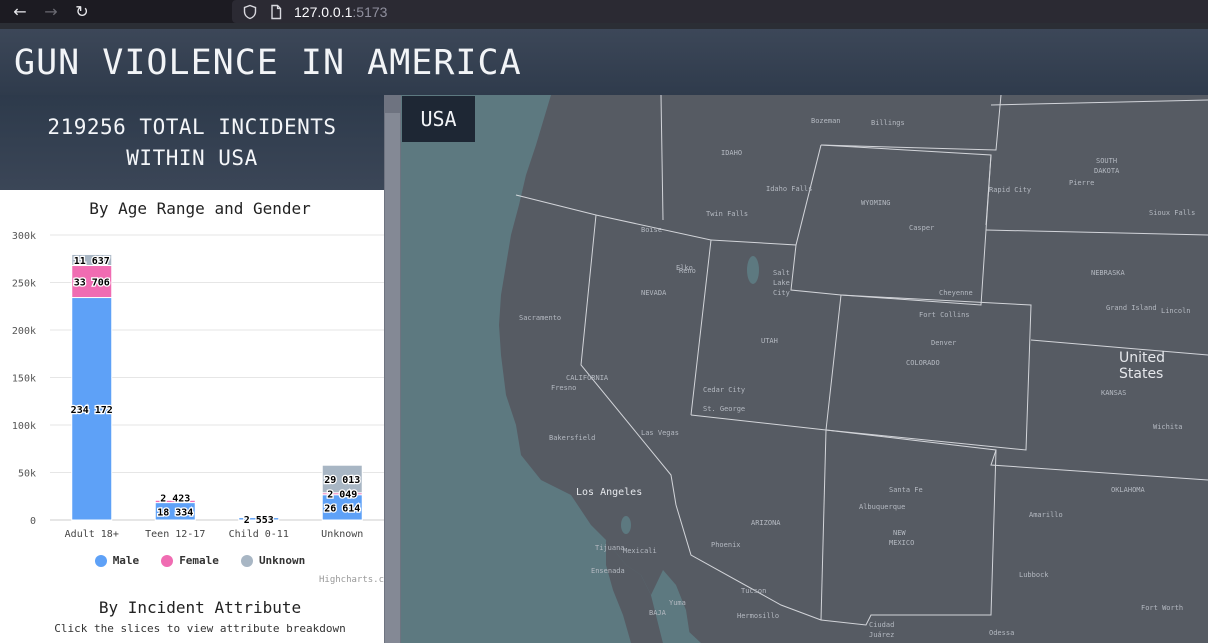  Describe the element at coordinates (92, 261) in the screenshot. I see `data-label: 11 637` at that location.